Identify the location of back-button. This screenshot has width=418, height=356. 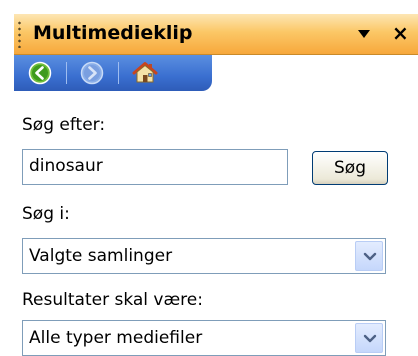
(40, 73).